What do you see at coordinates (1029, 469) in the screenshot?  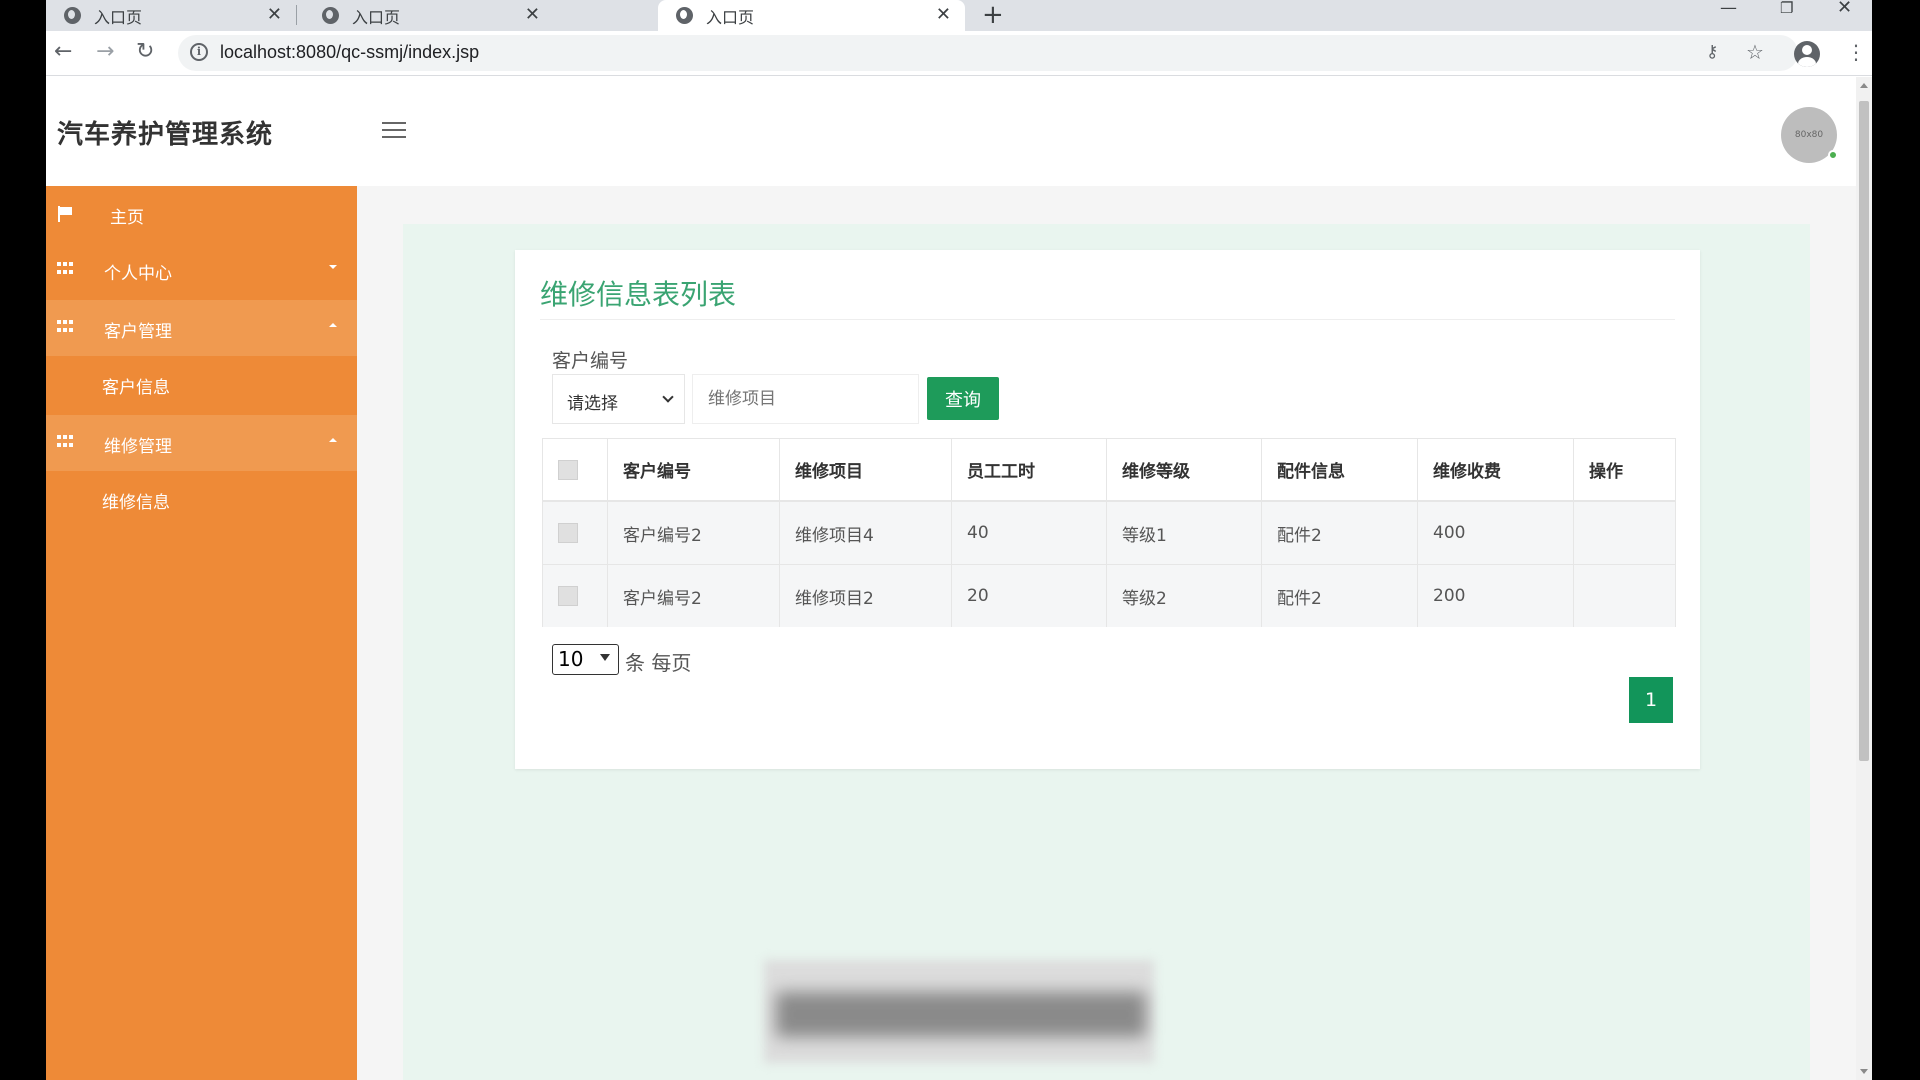 I see `column-header: 员工工时` at bounding box center [1029, 469].